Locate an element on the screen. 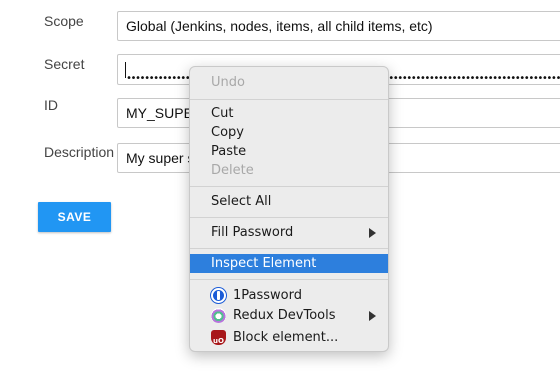 Image resolution: width=560 pixels, height=372 pixels. description-label: Description is located at coordinates (79, 152).